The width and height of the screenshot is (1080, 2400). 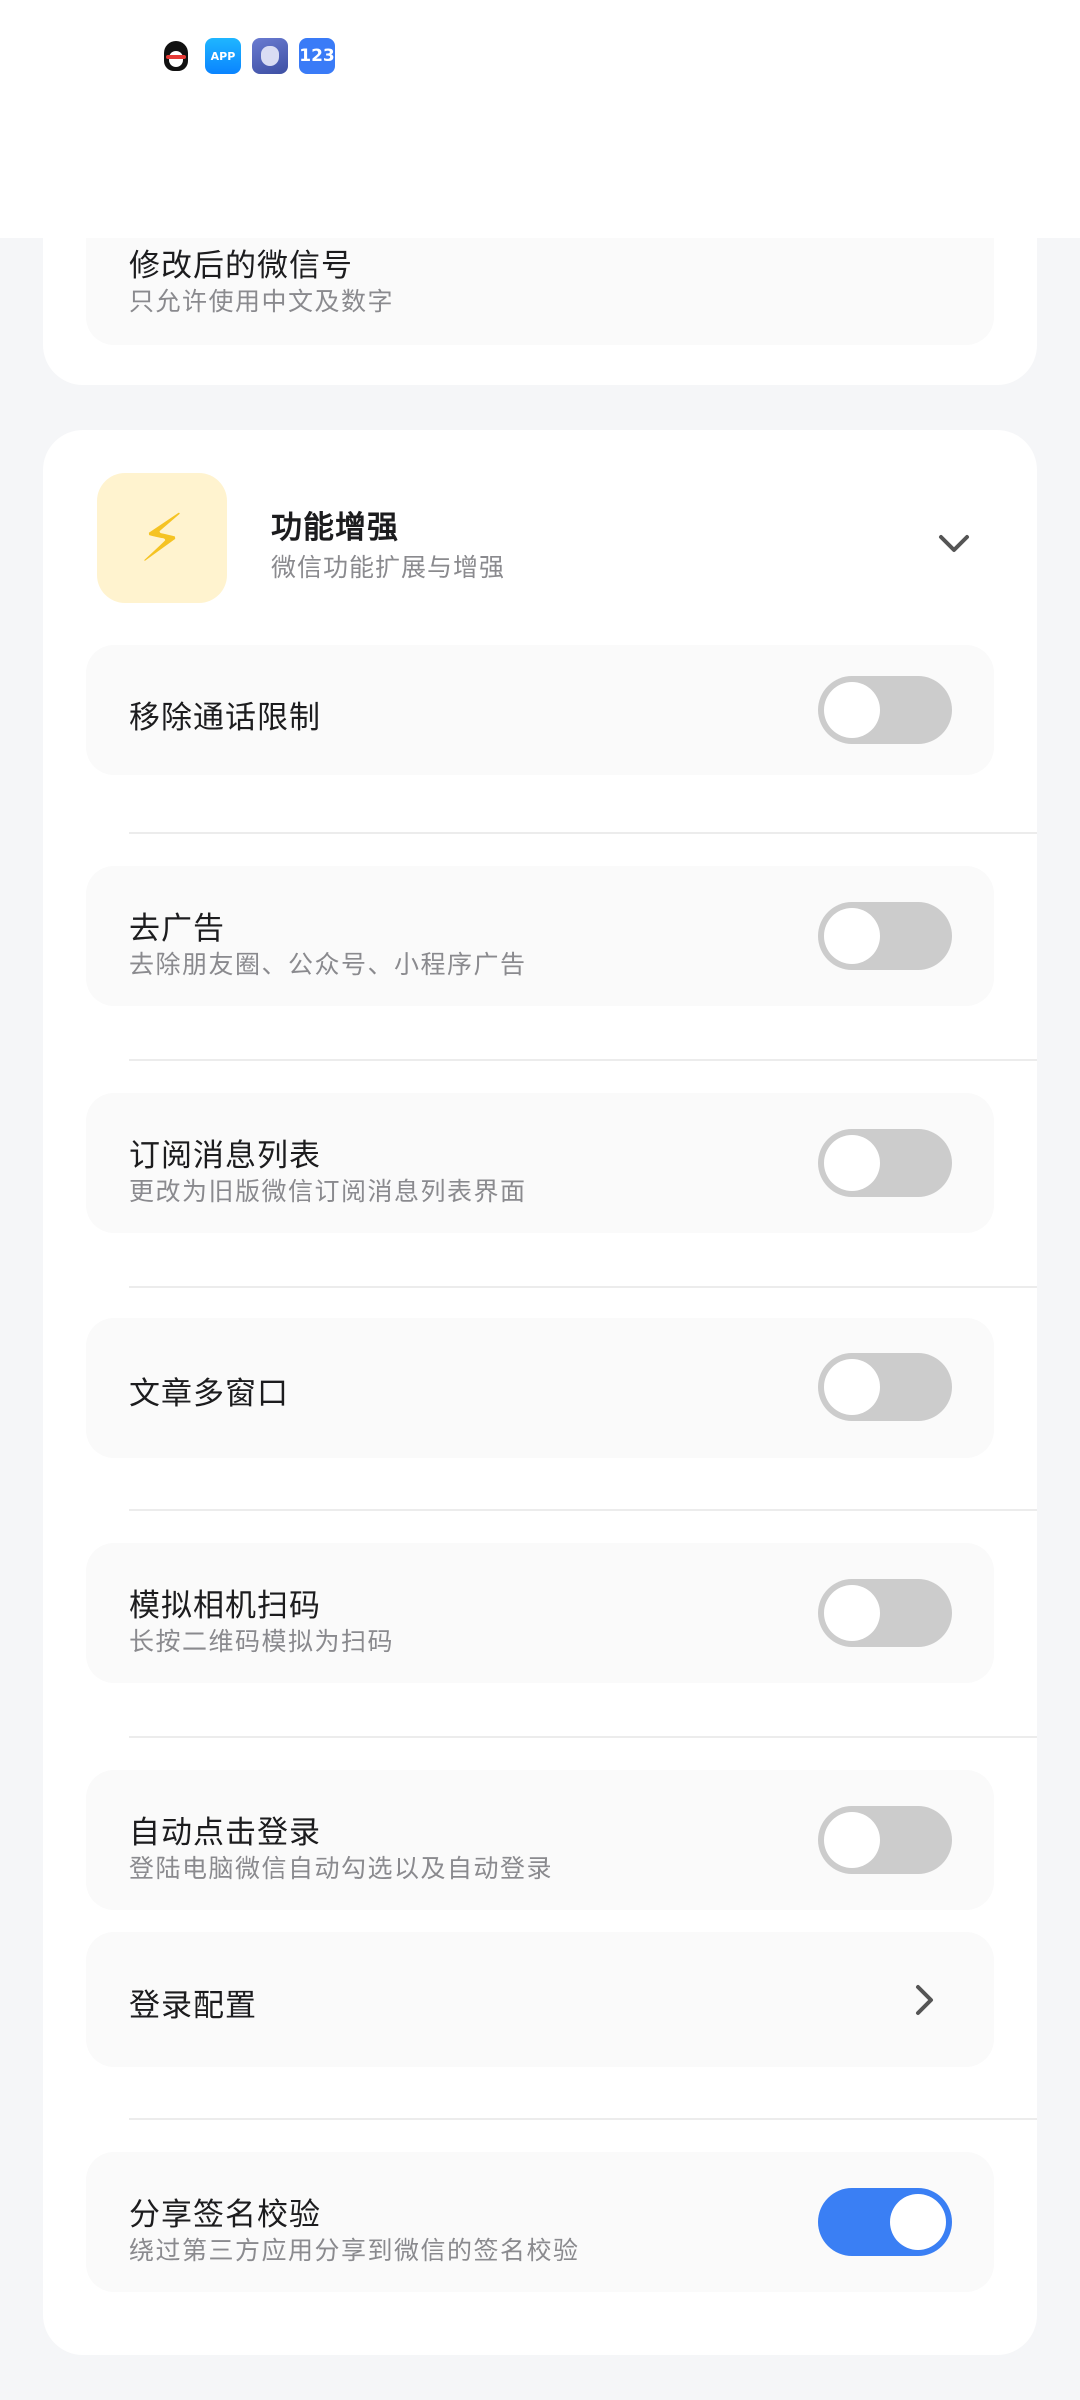 I want to click on row-title: 文章多窗口, so click(x=209, y=1394).